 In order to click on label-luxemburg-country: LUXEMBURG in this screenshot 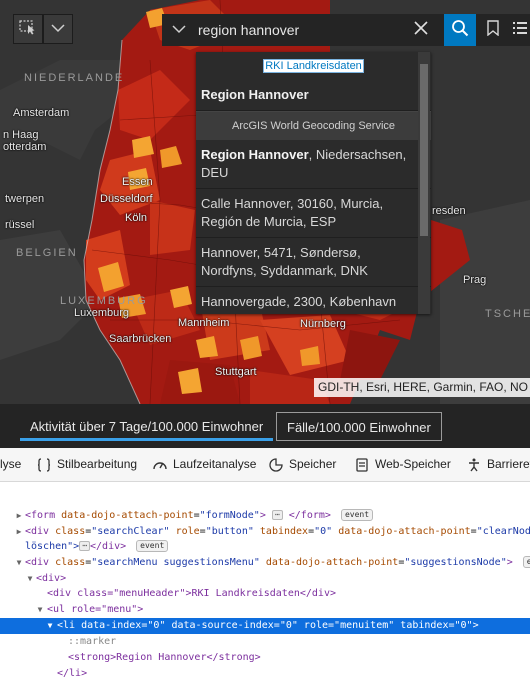, I will do `click(104, 301)`.